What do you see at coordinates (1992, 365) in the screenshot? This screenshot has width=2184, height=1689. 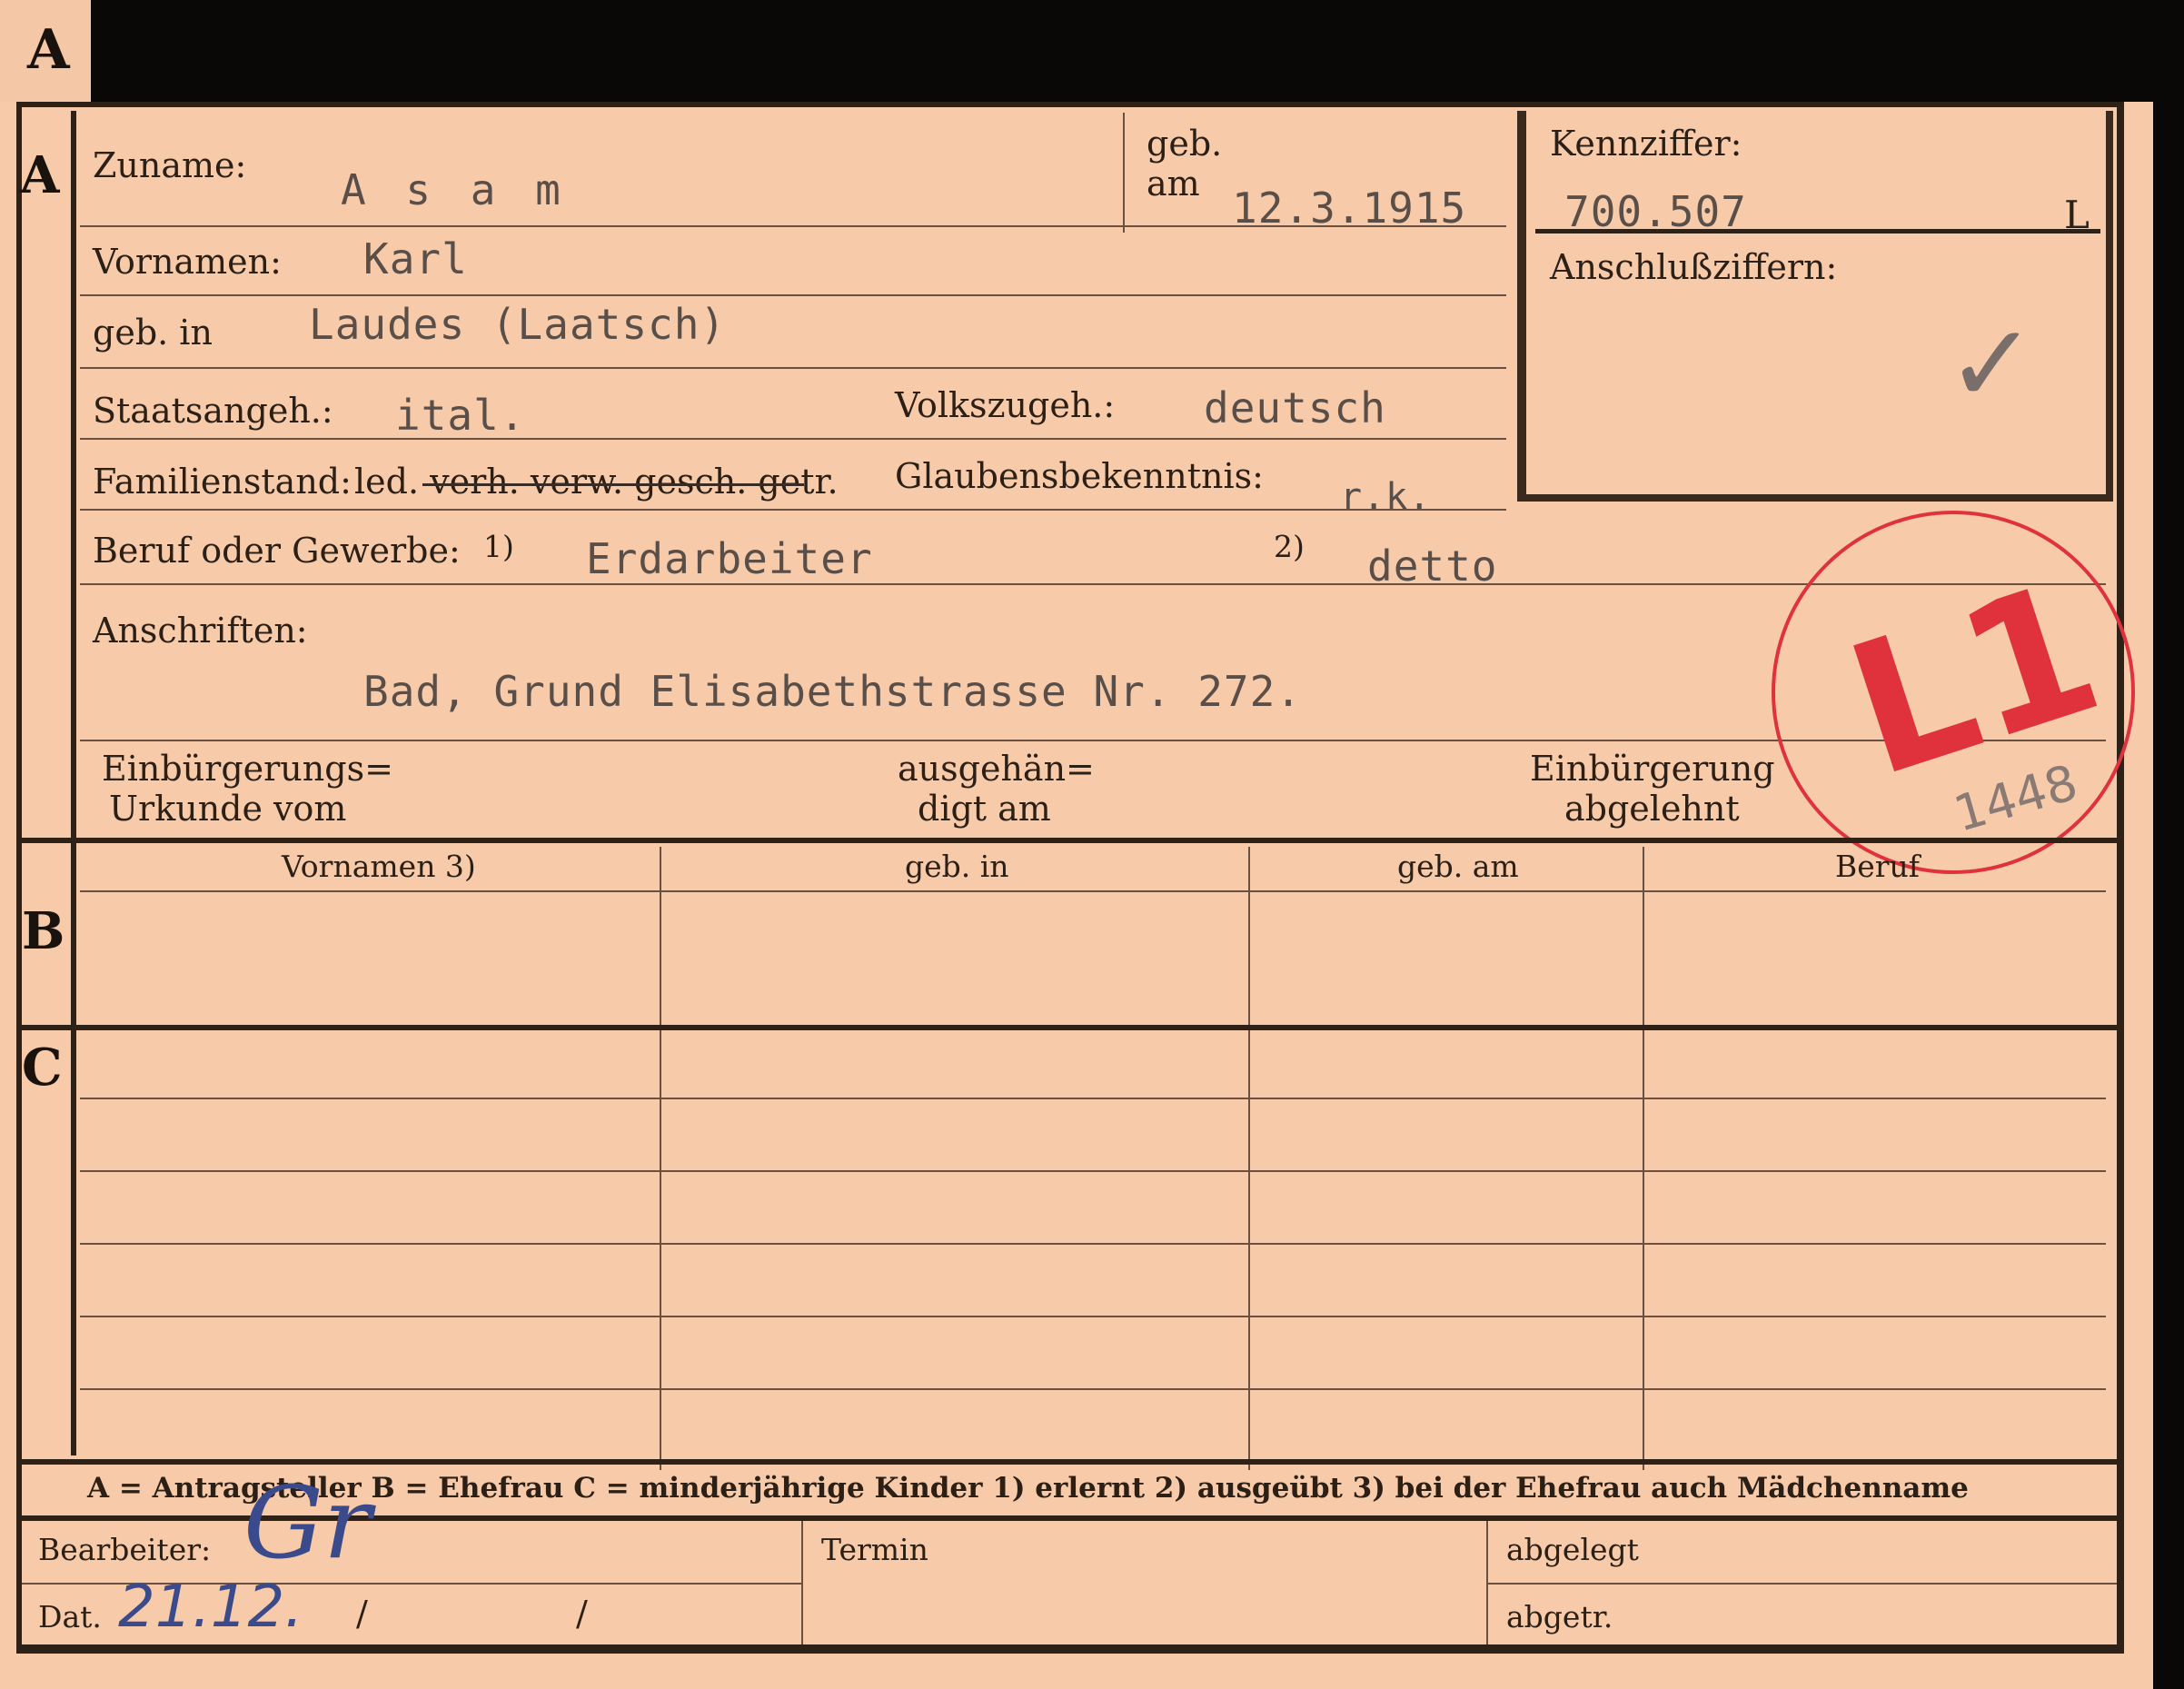 I see `check-mark: ✓` at bounding box center [1992, 365].